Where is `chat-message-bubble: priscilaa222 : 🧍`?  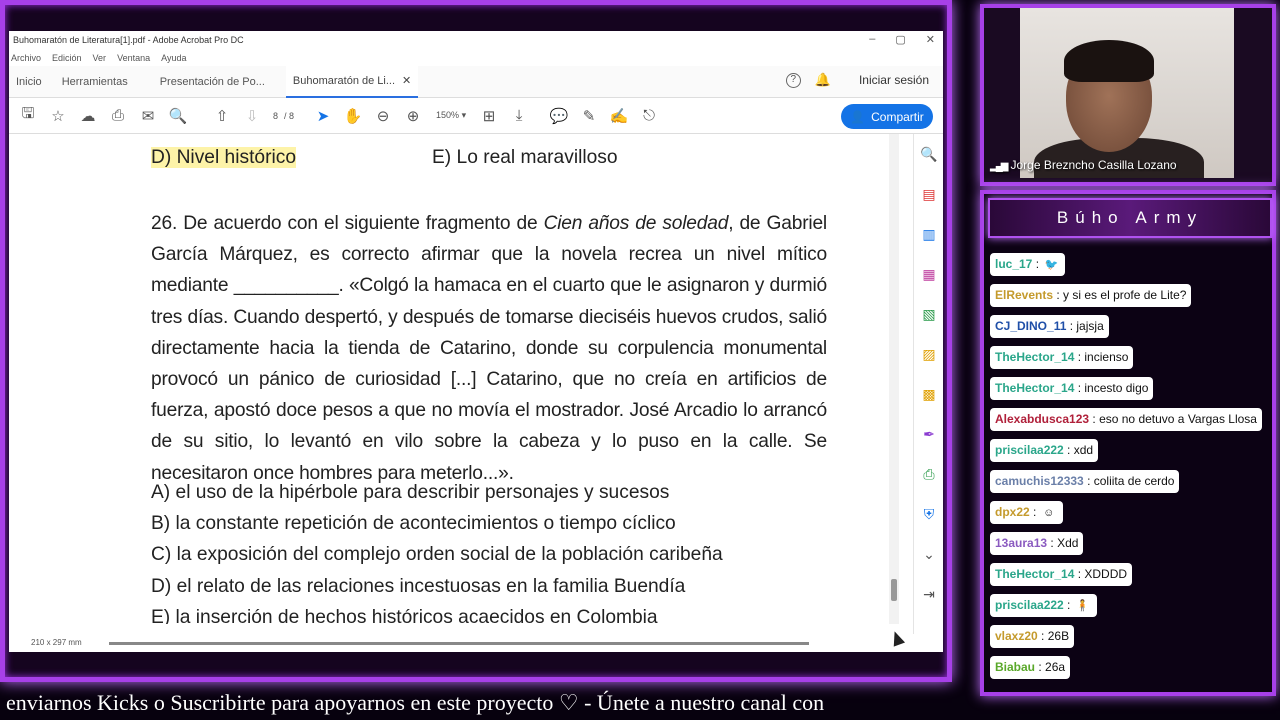 chat-message-bubble: priscilaa222 : 🧍 is located at coordinates (1043, 605).